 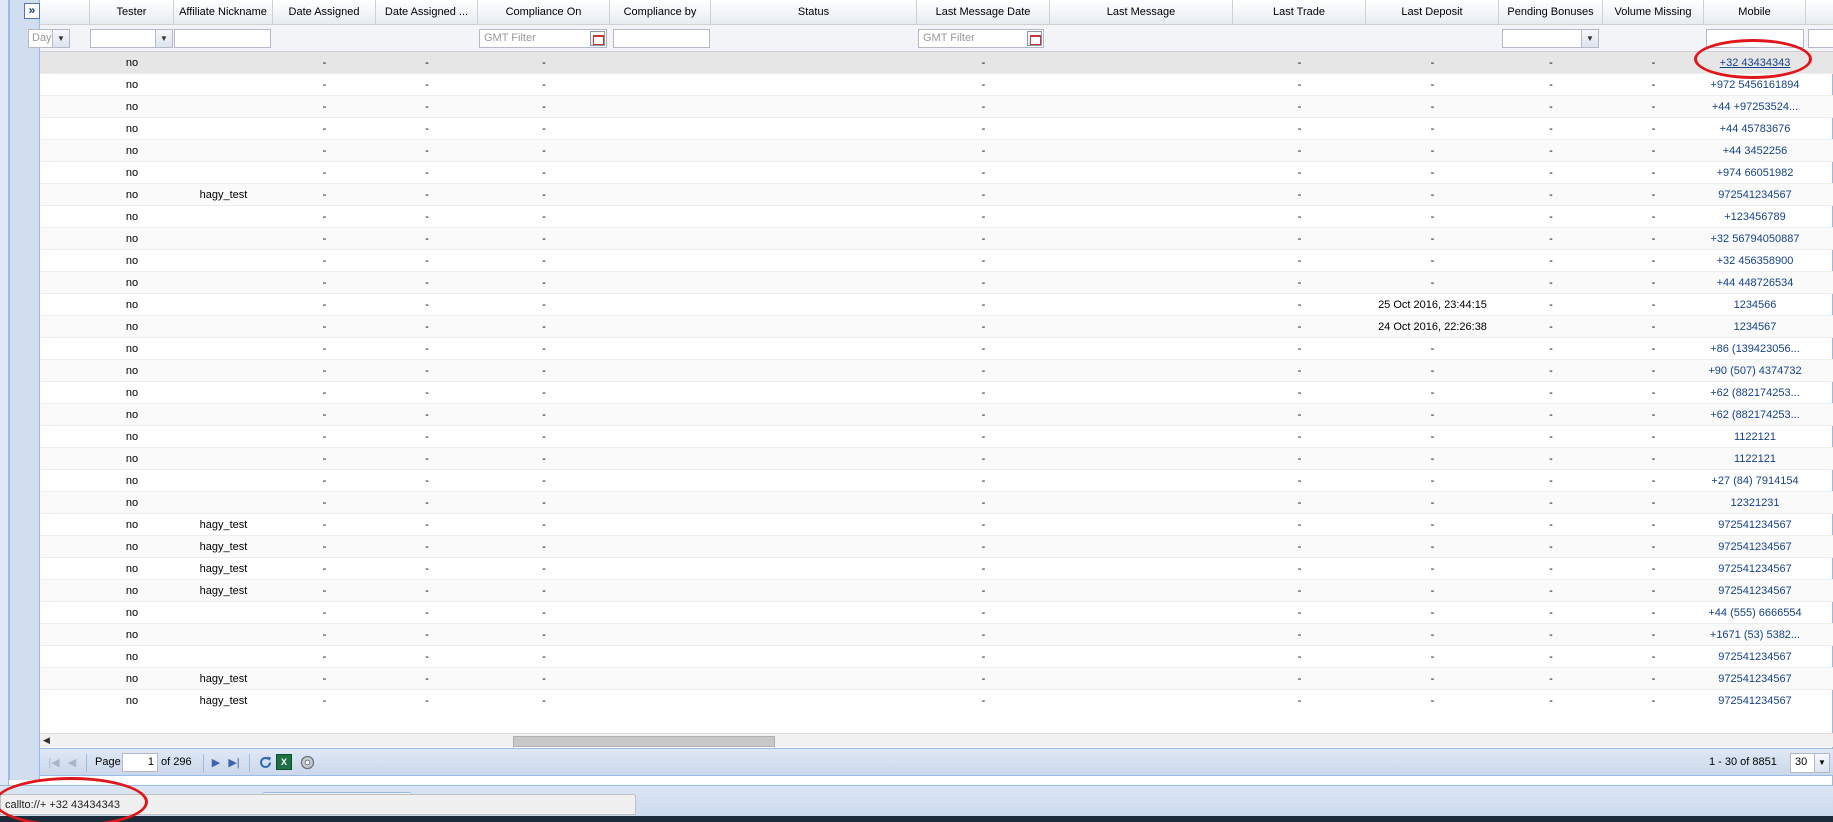 I want to click on cell-mobile: 1234566, so click(x=1755, y=305).